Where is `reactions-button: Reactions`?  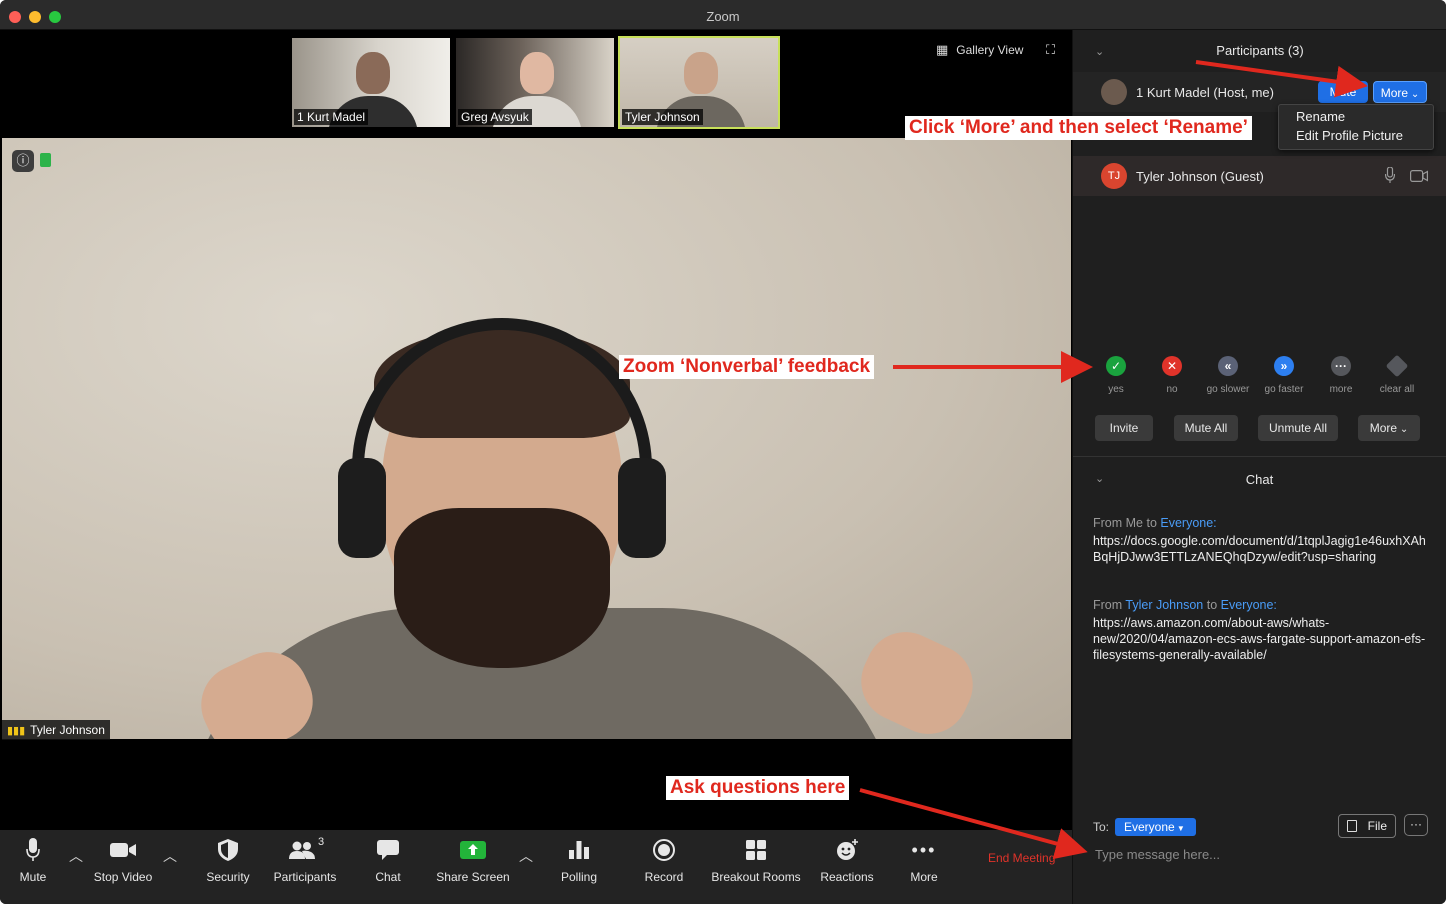
reactions-button: Reactions is located at coordinates (847, 860).